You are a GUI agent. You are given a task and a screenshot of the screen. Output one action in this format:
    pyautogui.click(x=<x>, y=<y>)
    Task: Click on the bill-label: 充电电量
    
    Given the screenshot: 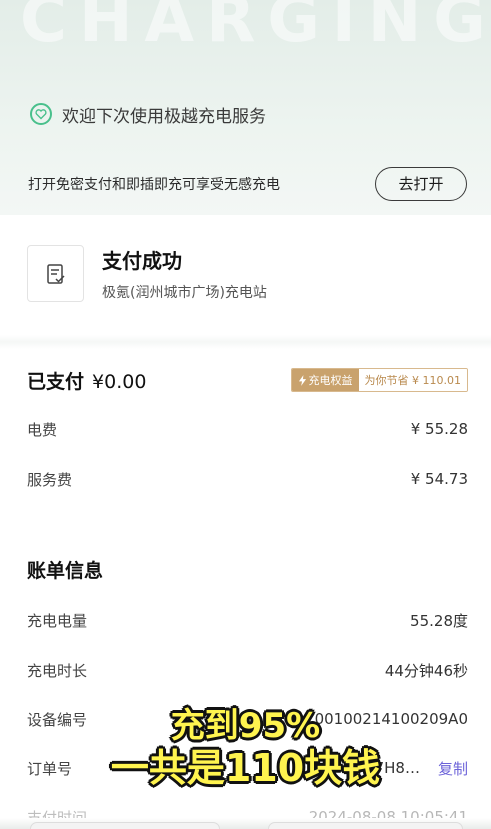 What is the action you would take?
    pyautogui.click(x=57, y=620)
    